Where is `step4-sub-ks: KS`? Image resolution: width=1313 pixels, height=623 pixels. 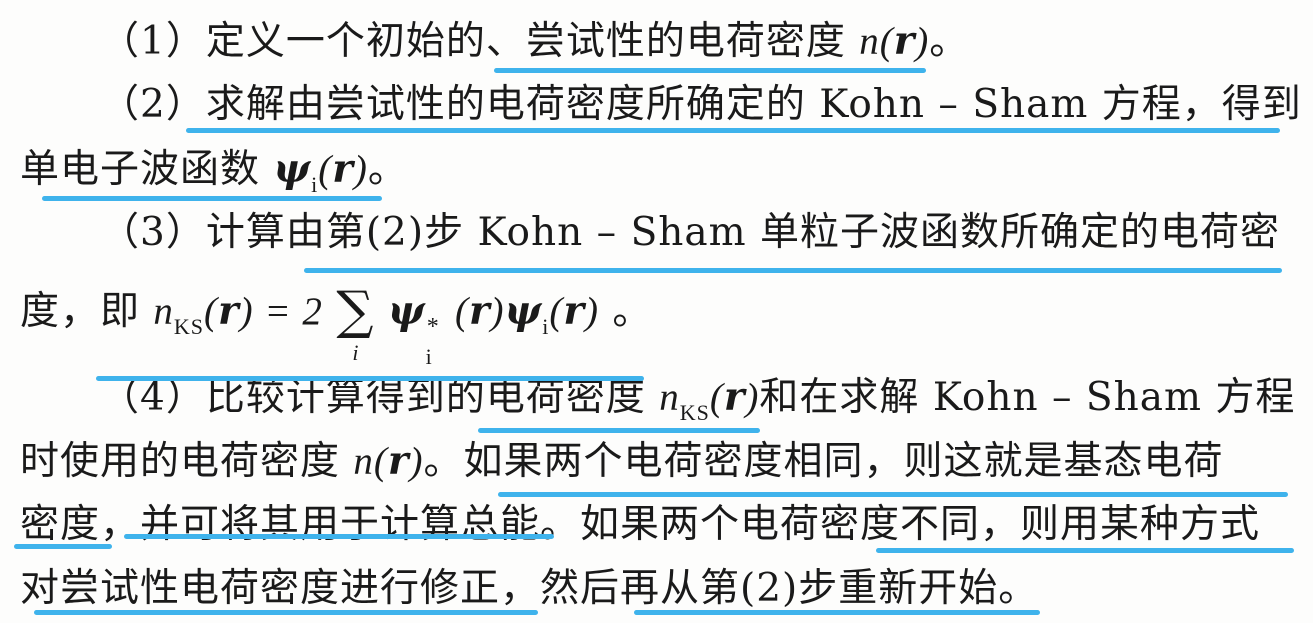
step4-sub-ks: KS is located at coordinates (694, 412).